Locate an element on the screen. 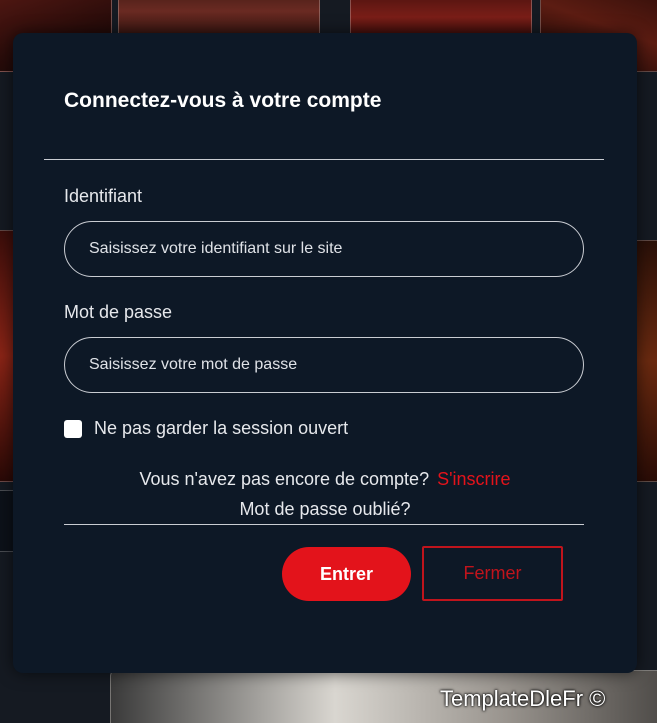  register-link: S'inscrire is located at coordinates (473, 479).